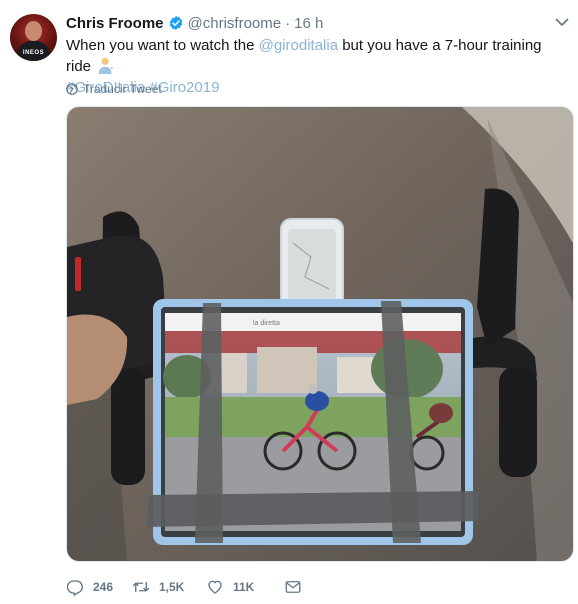  Describe the element at coordinates (103, 587) in the screenshot. I see `reply-count: 246` at that location.